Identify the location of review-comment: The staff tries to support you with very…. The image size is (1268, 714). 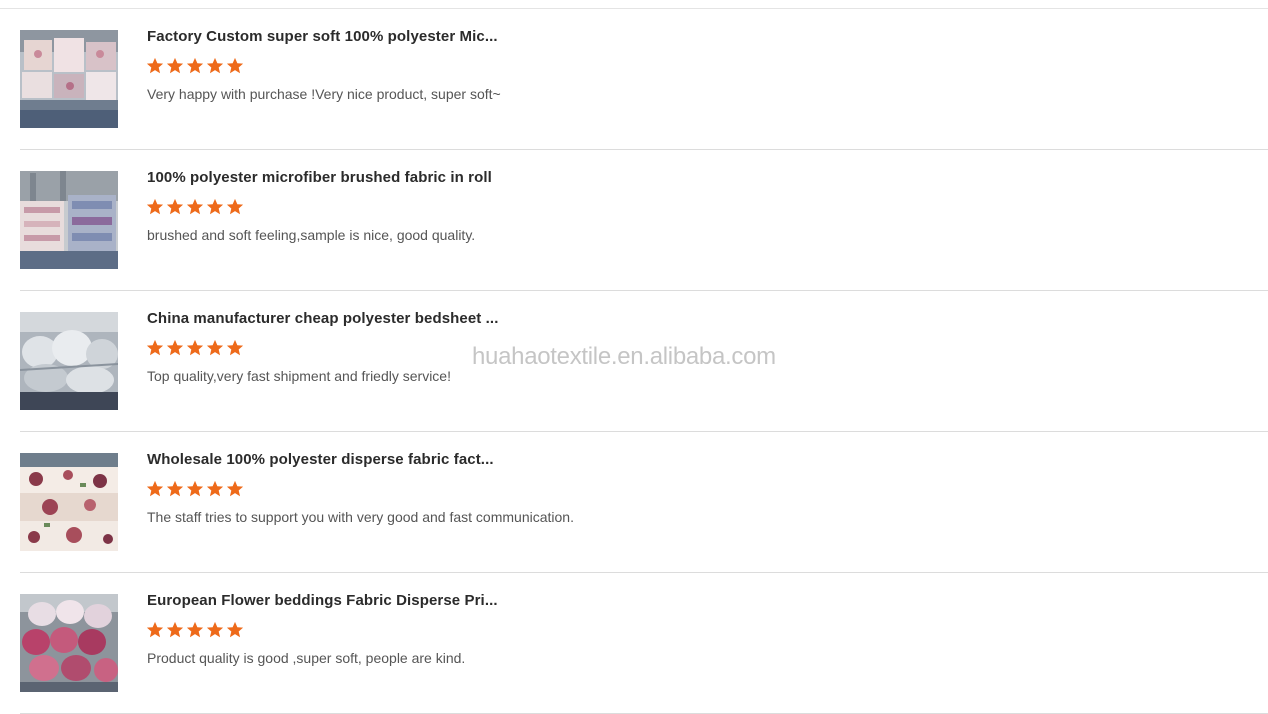
(360, 517).